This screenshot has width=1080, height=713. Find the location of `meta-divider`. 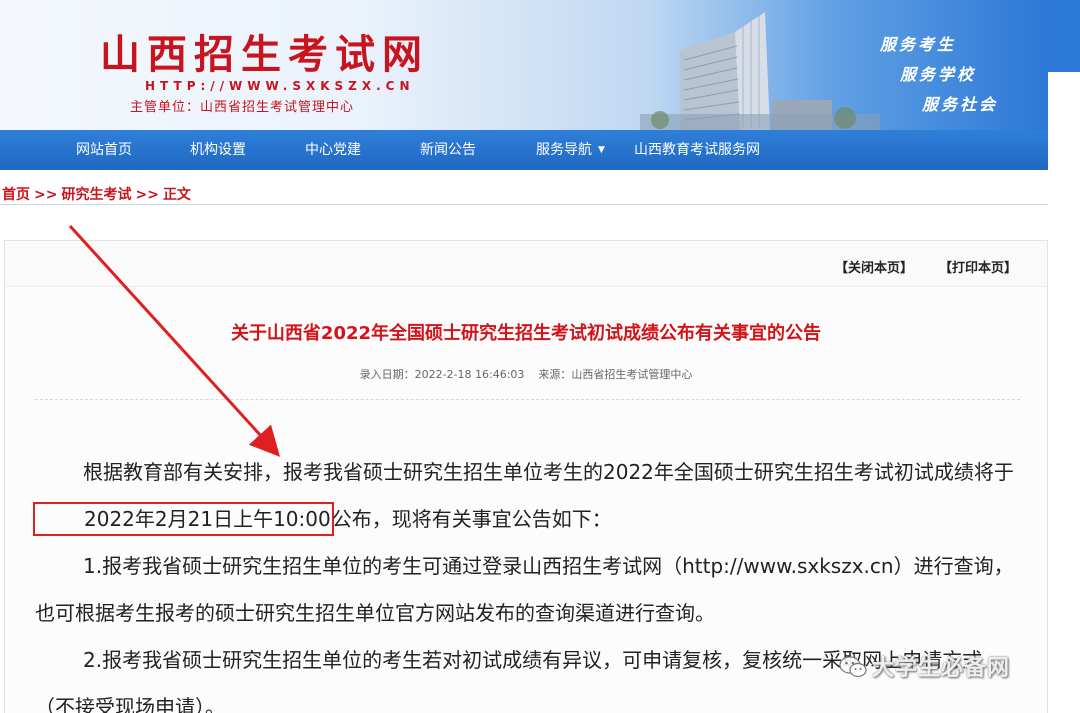

meta-divider is located at coordinates (527, 399).